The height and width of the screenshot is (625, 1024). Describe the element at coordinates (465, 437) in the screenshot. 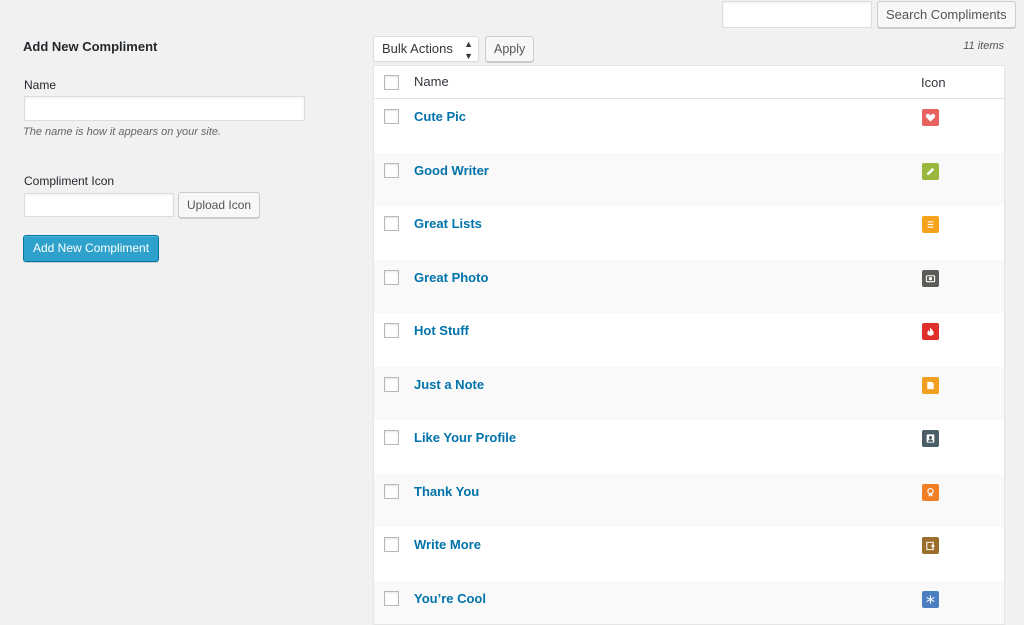

I see `compliment-name-link: Like Your Profile` at that location.